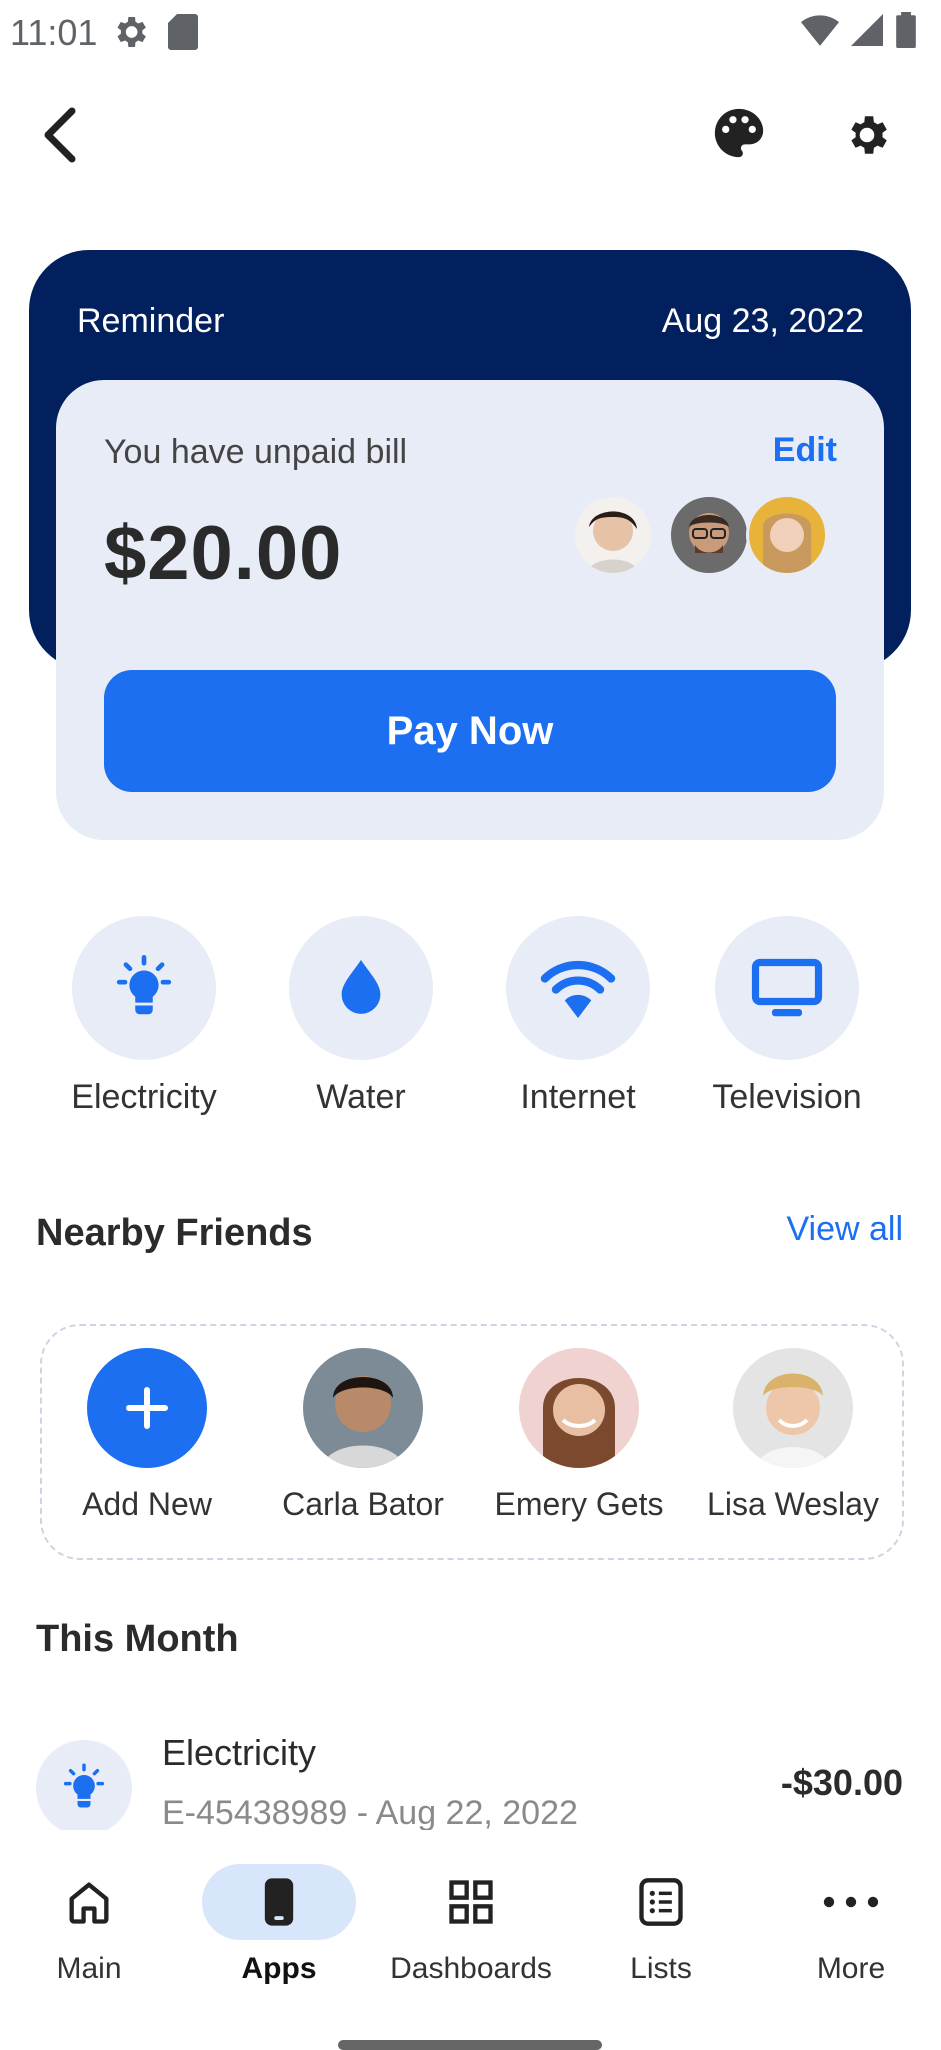 The image size is (941, 2050). Describe the element at coordinates (578, 1097) in the screenshot. I see `category-label: Internet` at that location.